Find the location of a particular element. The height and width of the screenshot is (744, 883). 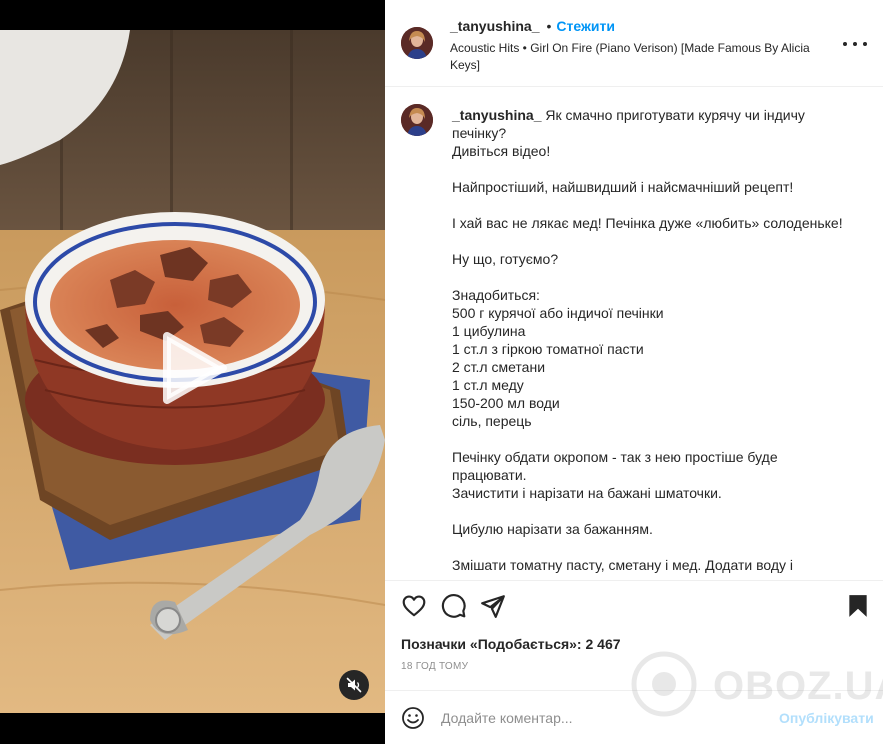

play-icon is located at coordinates (195, 368).